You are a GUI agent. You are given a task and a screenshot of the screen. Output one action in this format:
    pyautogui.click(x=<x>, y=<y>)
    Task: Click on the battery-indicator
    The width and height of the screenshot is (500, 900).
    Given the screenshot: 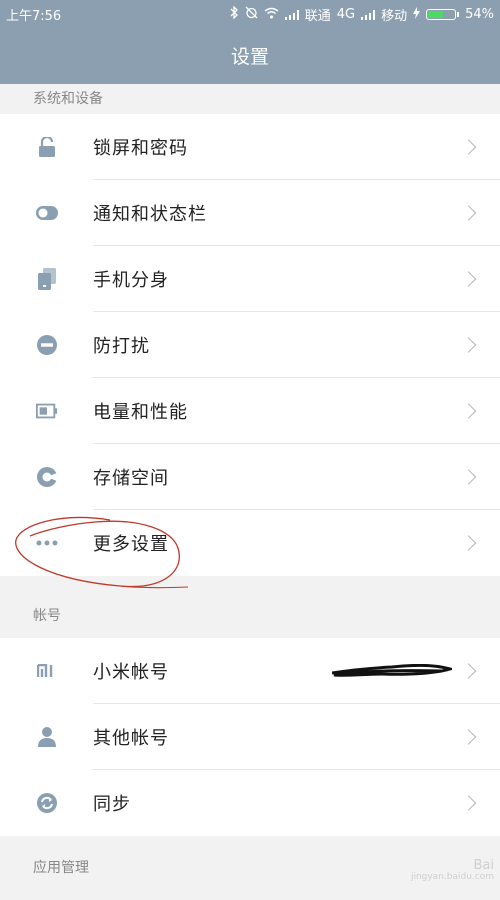 What is the action you would take?
    pyautogui.click(x=441, y=14)
    